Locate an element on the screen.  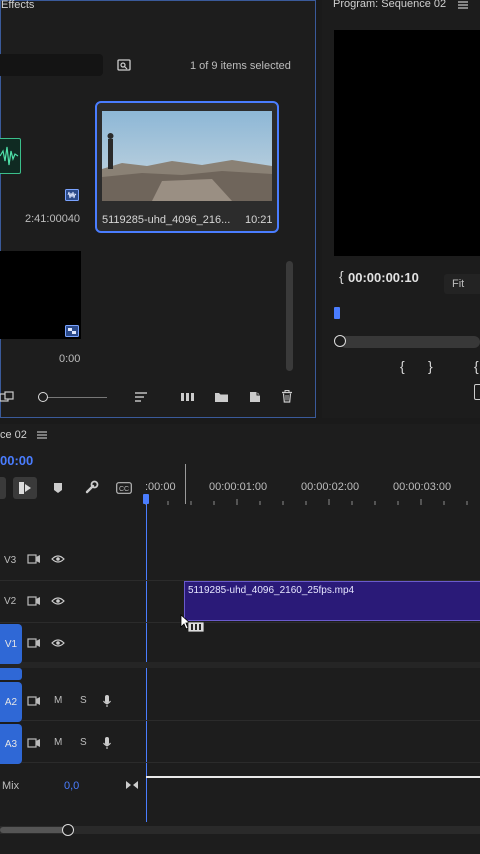
wrench-icon is located at coordinates (91, 487).